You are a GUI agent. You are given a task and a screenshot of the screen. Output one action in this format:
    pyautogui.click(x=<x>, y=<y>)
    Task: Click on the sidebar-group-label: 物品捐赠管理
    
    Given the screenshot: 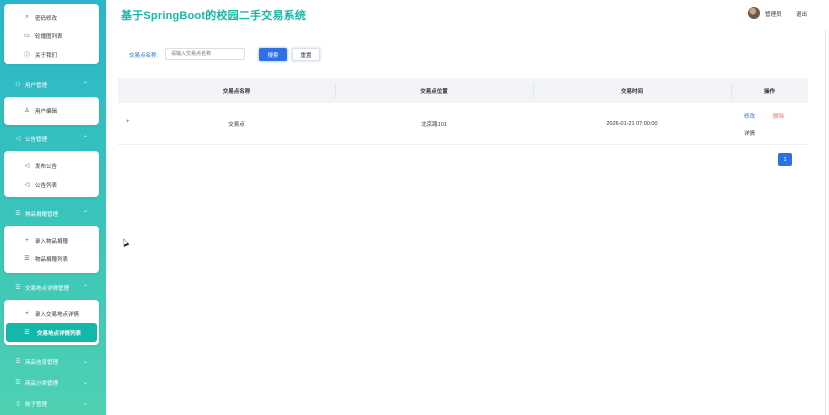 What is the action you would take?
    pyautogui.click(x=42, y=214)
    